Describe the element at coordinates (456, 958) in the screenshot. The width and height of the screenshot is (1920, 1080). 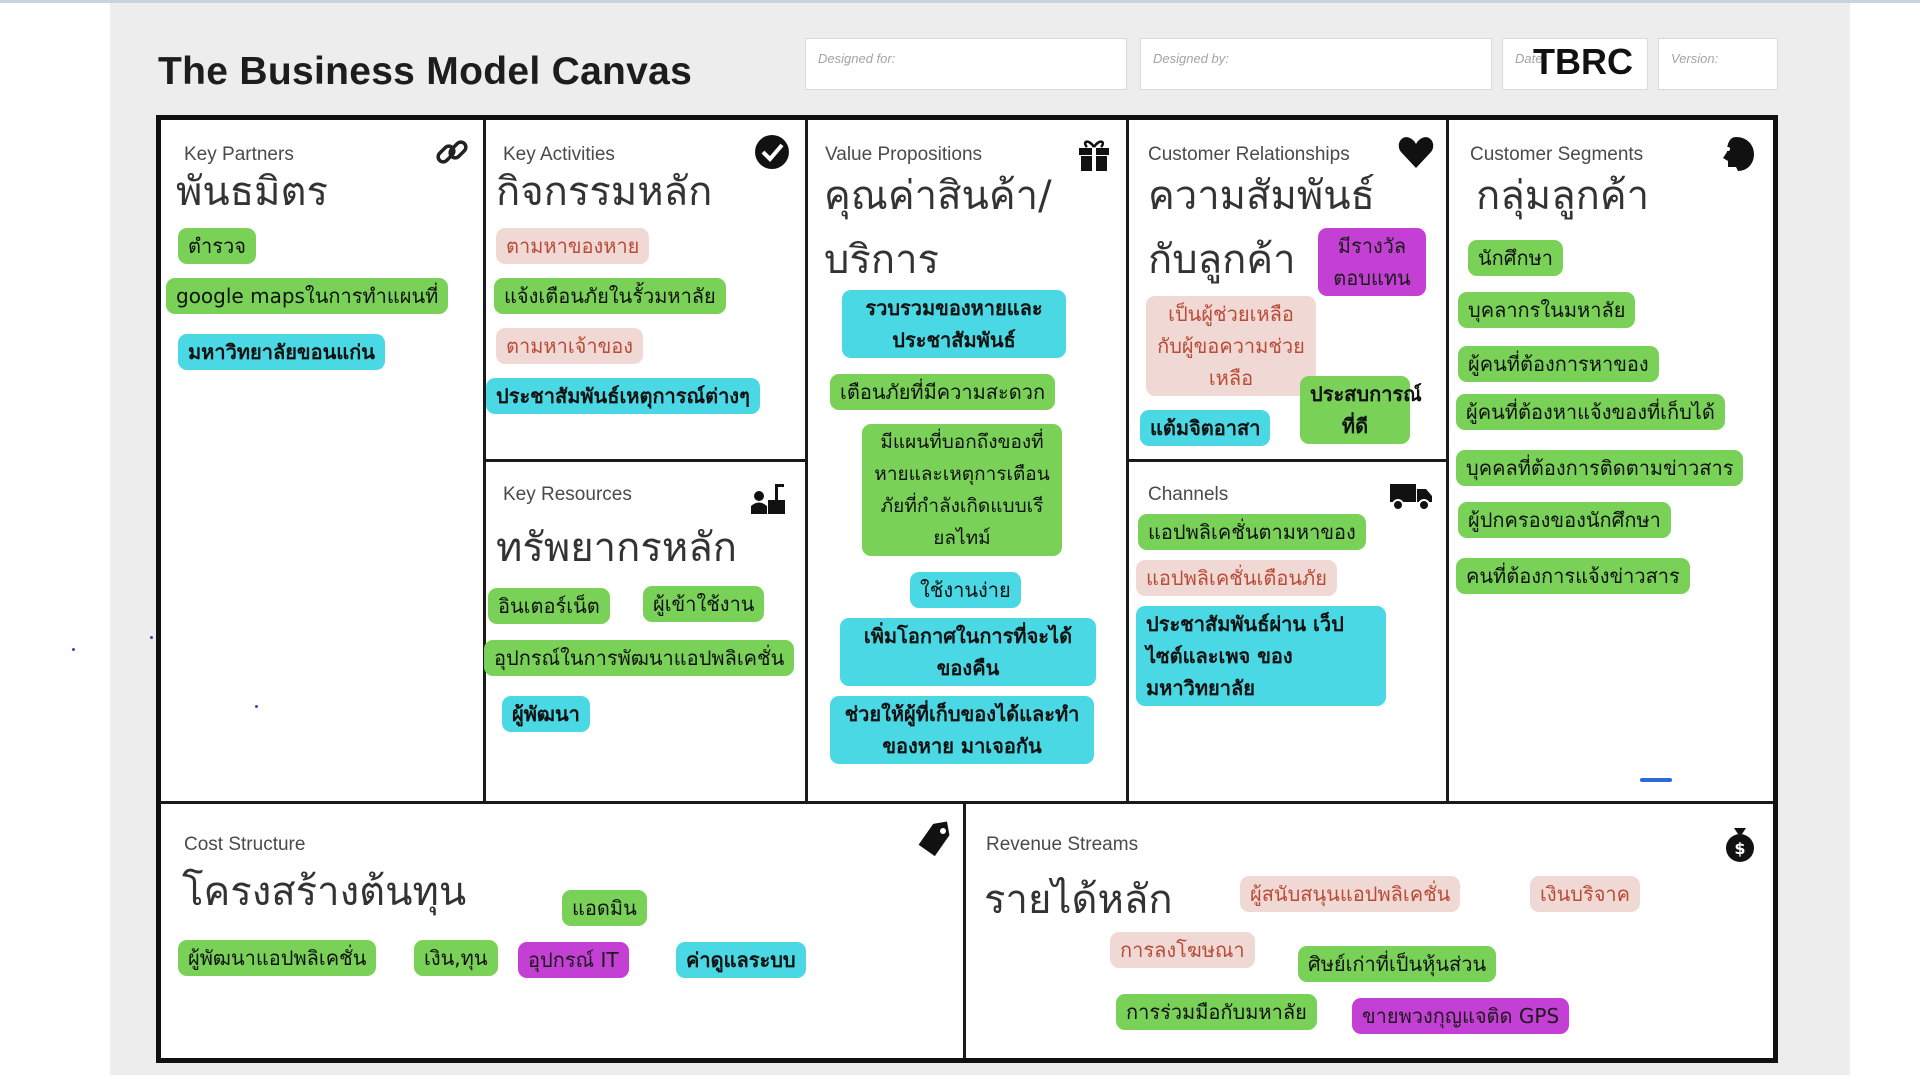
I see `note-cost: เงิน,ทุน` at that location.